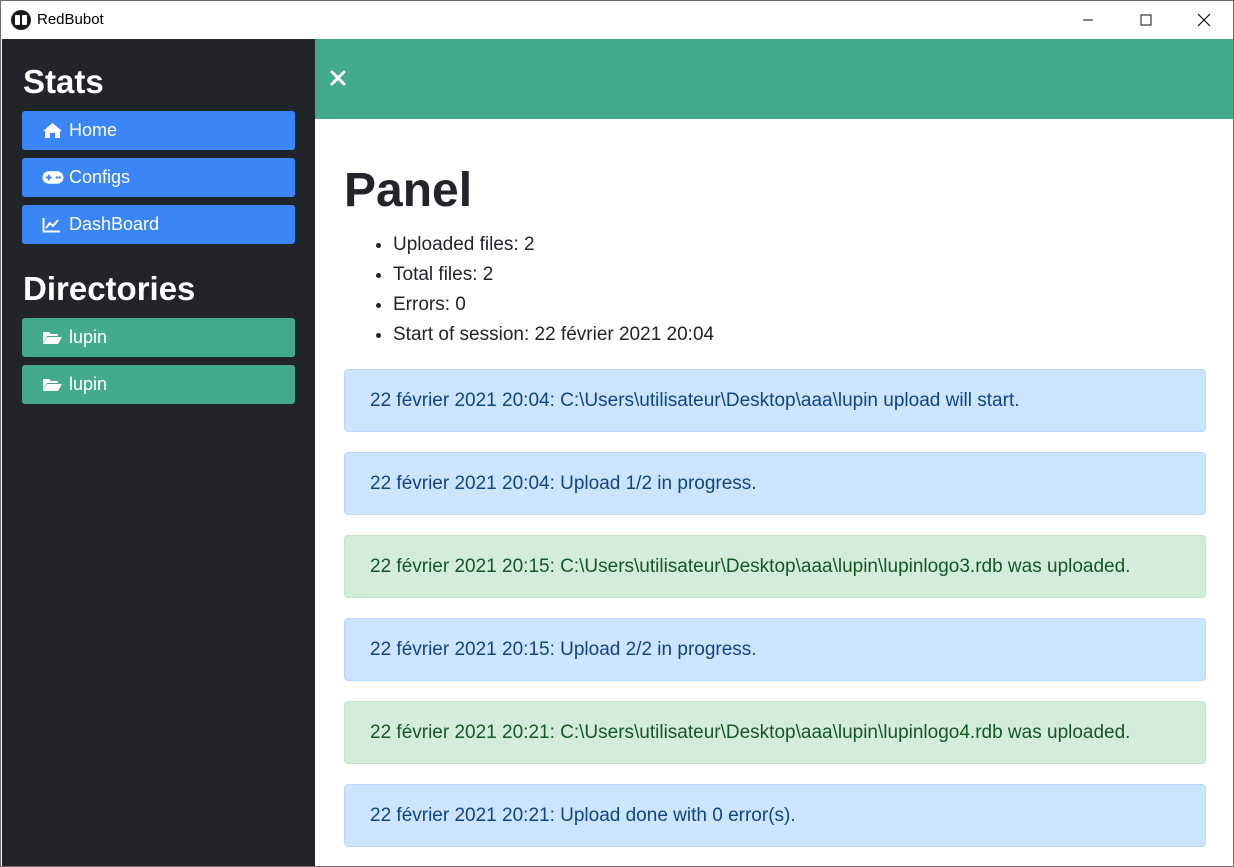 This screenshot has height=867, width=1234. I want to click on home-icon, so click(53, 131).